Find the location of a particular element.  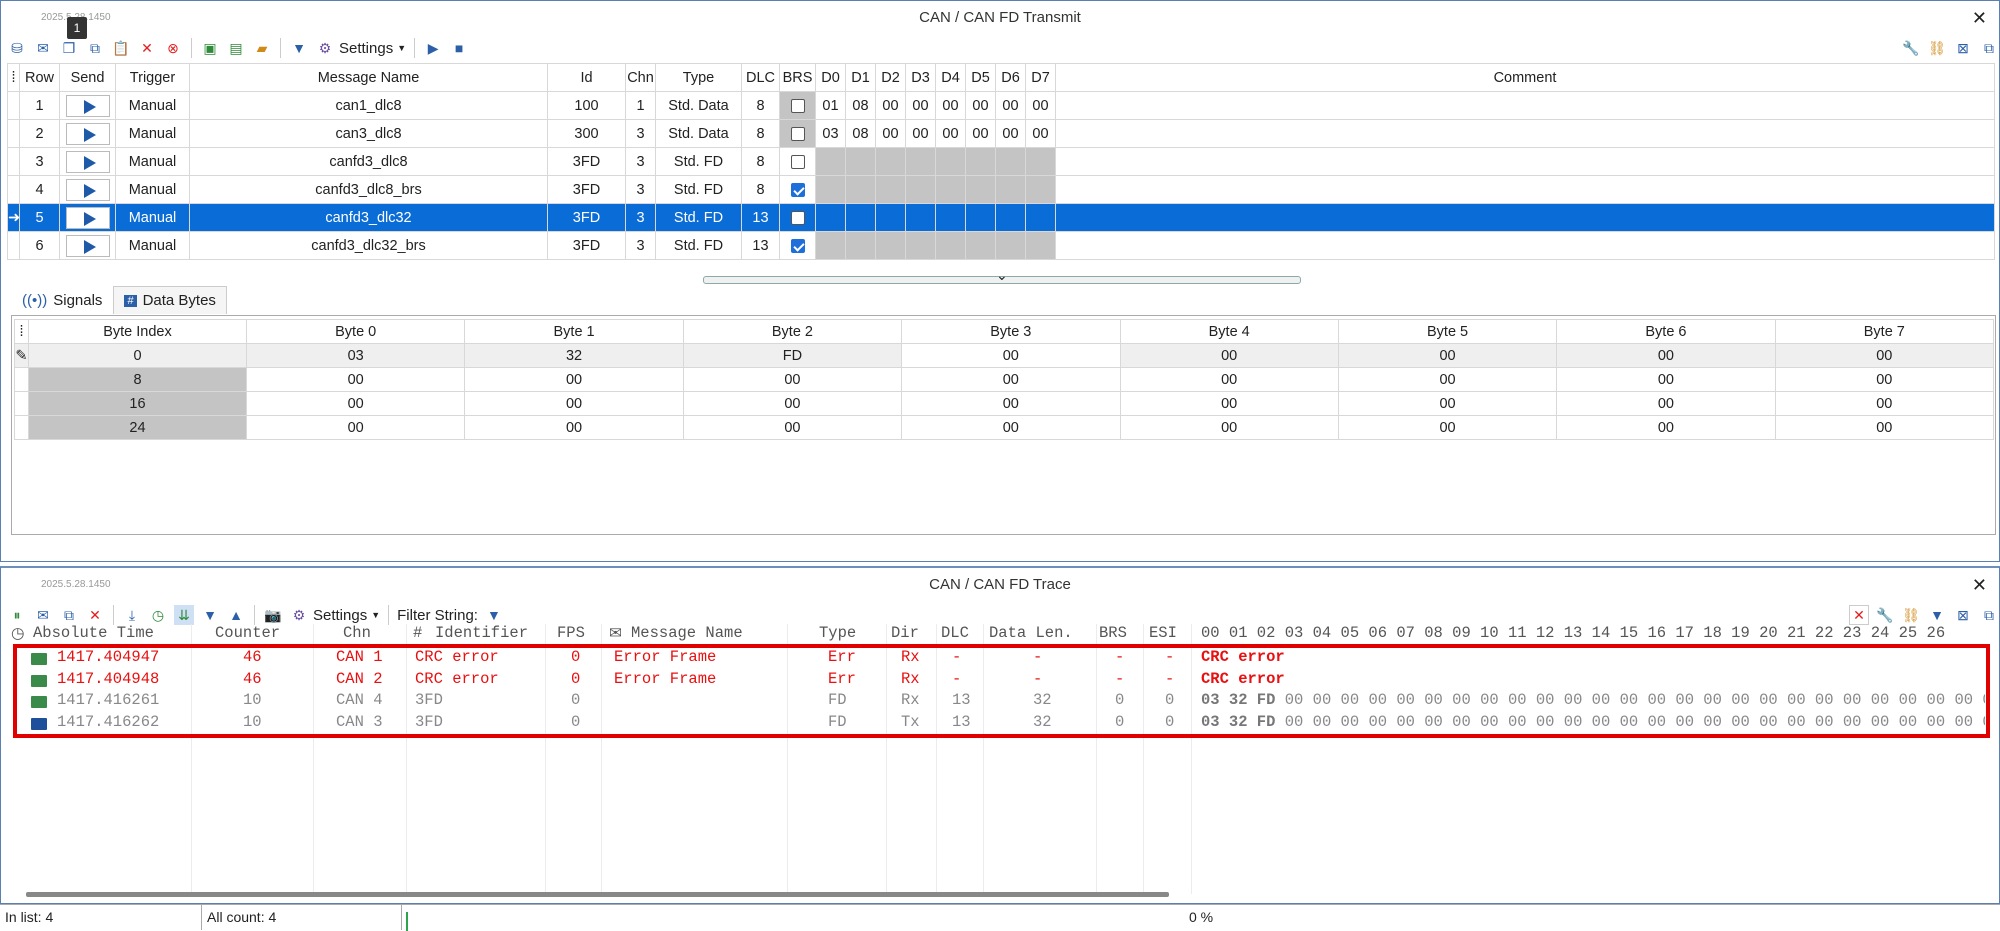

camera-icon: 📷 is located at coordinates (273, 615).